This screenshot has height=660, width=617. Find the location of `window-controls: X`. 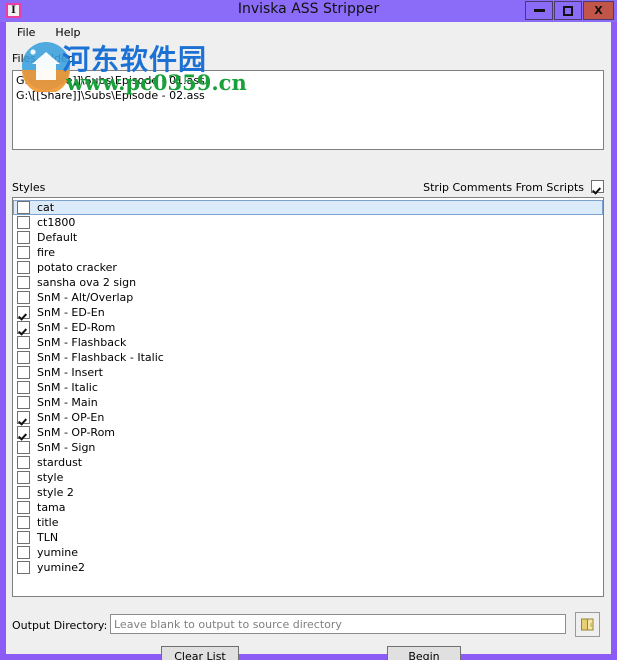

window-controls: X is located at coordinates (569, 10).